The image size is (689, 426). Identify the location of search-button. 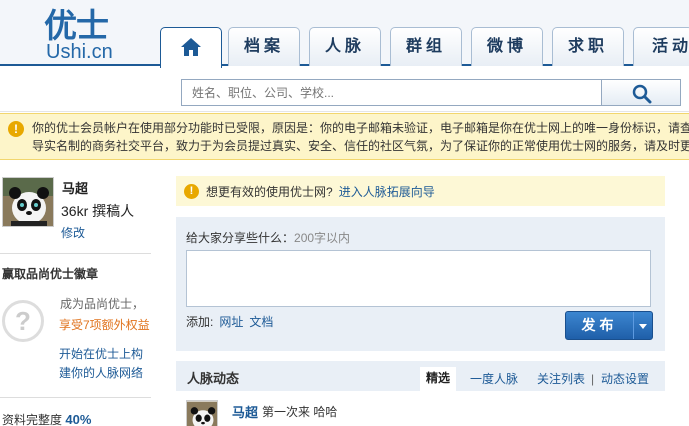
(641, 92).